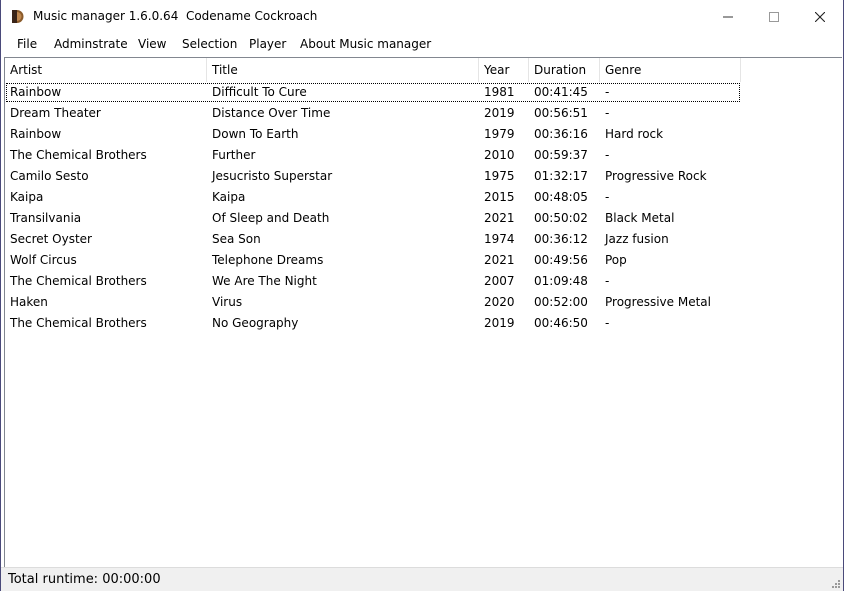  I want to click on cell-year: 1975, so click(499, 176).